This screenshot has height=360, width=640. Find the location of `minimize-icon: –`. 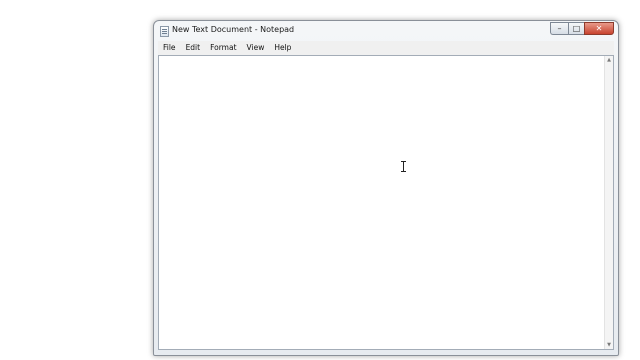

minimize-icon: – is located at coordinates (559, 28).